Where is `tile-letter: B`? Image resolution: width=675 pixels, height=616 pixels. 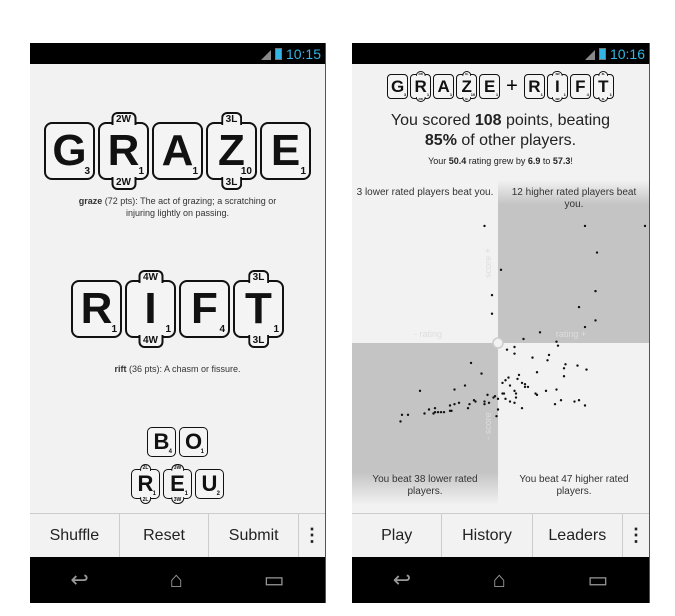
tile-letter: B is located at coordinates (161, 441).